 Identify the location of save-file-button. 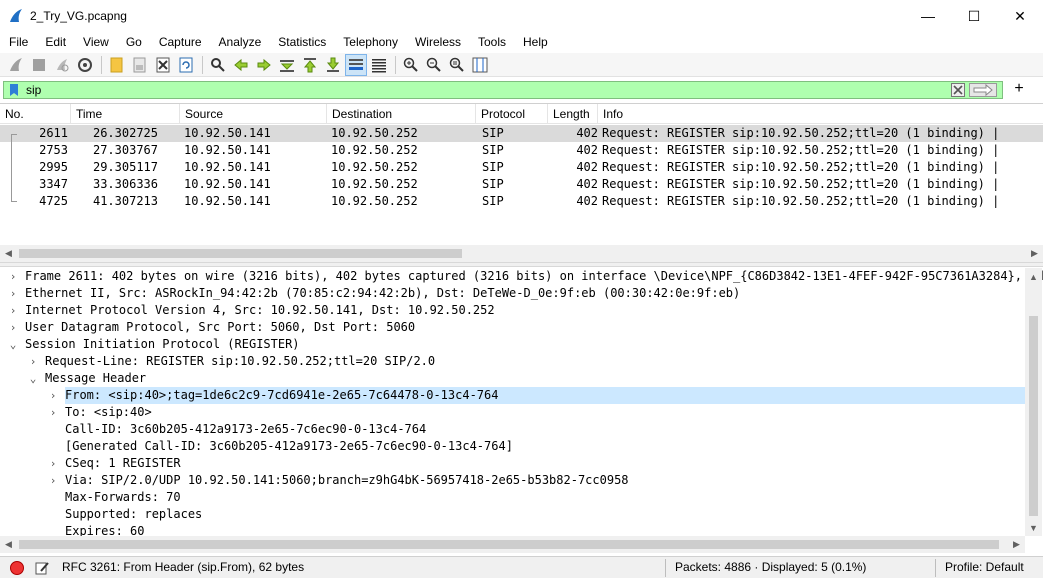
(140, 65).